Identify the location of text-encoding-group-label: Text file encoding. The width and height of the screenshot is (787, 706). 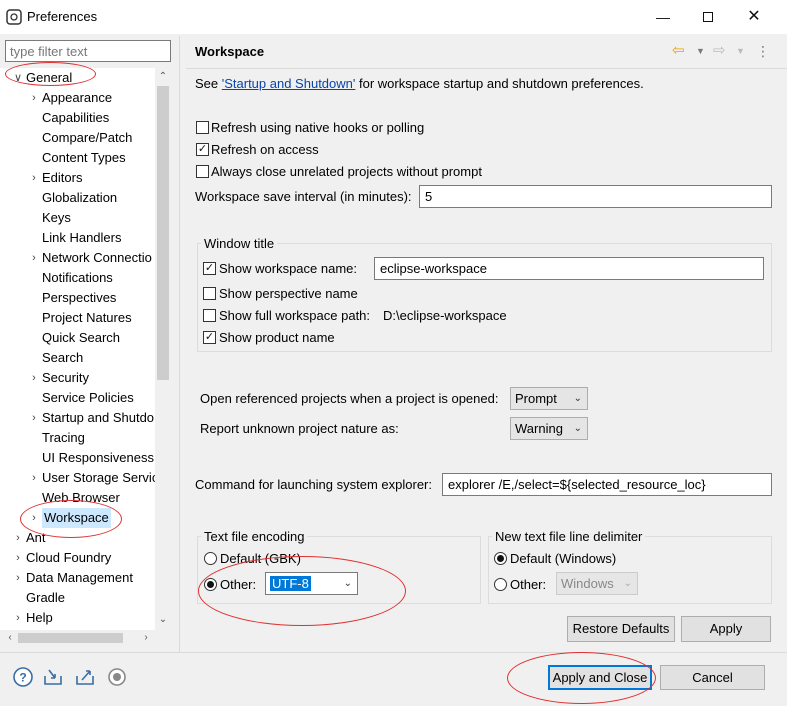
(254, 536).